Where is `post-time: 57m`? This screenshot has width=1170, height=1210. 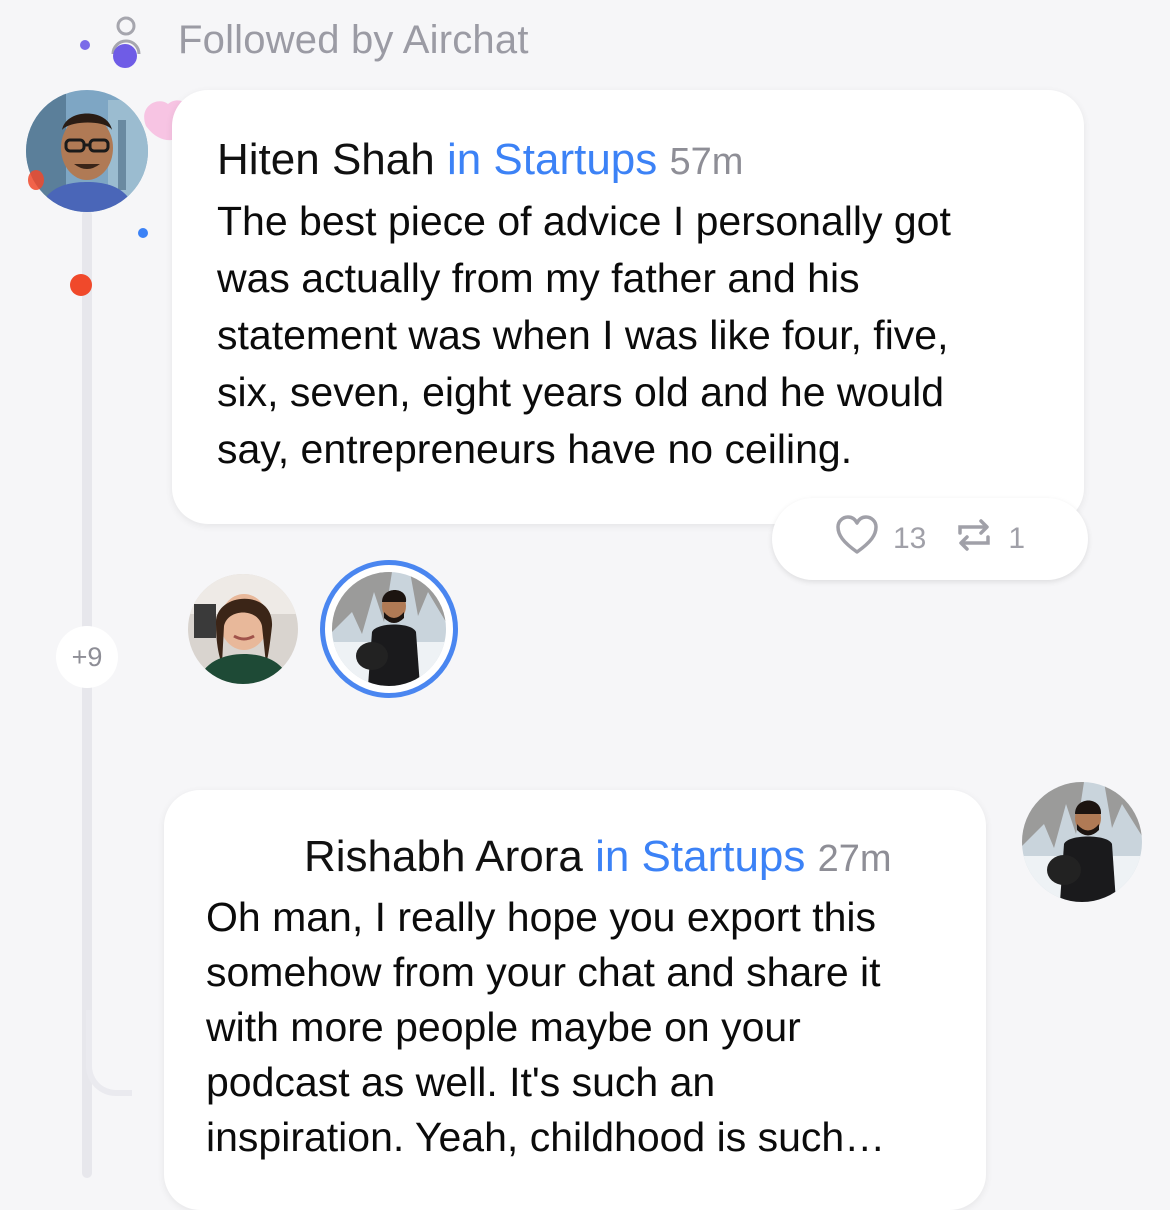 post-time: 57m is located at coordinates (706, 162).